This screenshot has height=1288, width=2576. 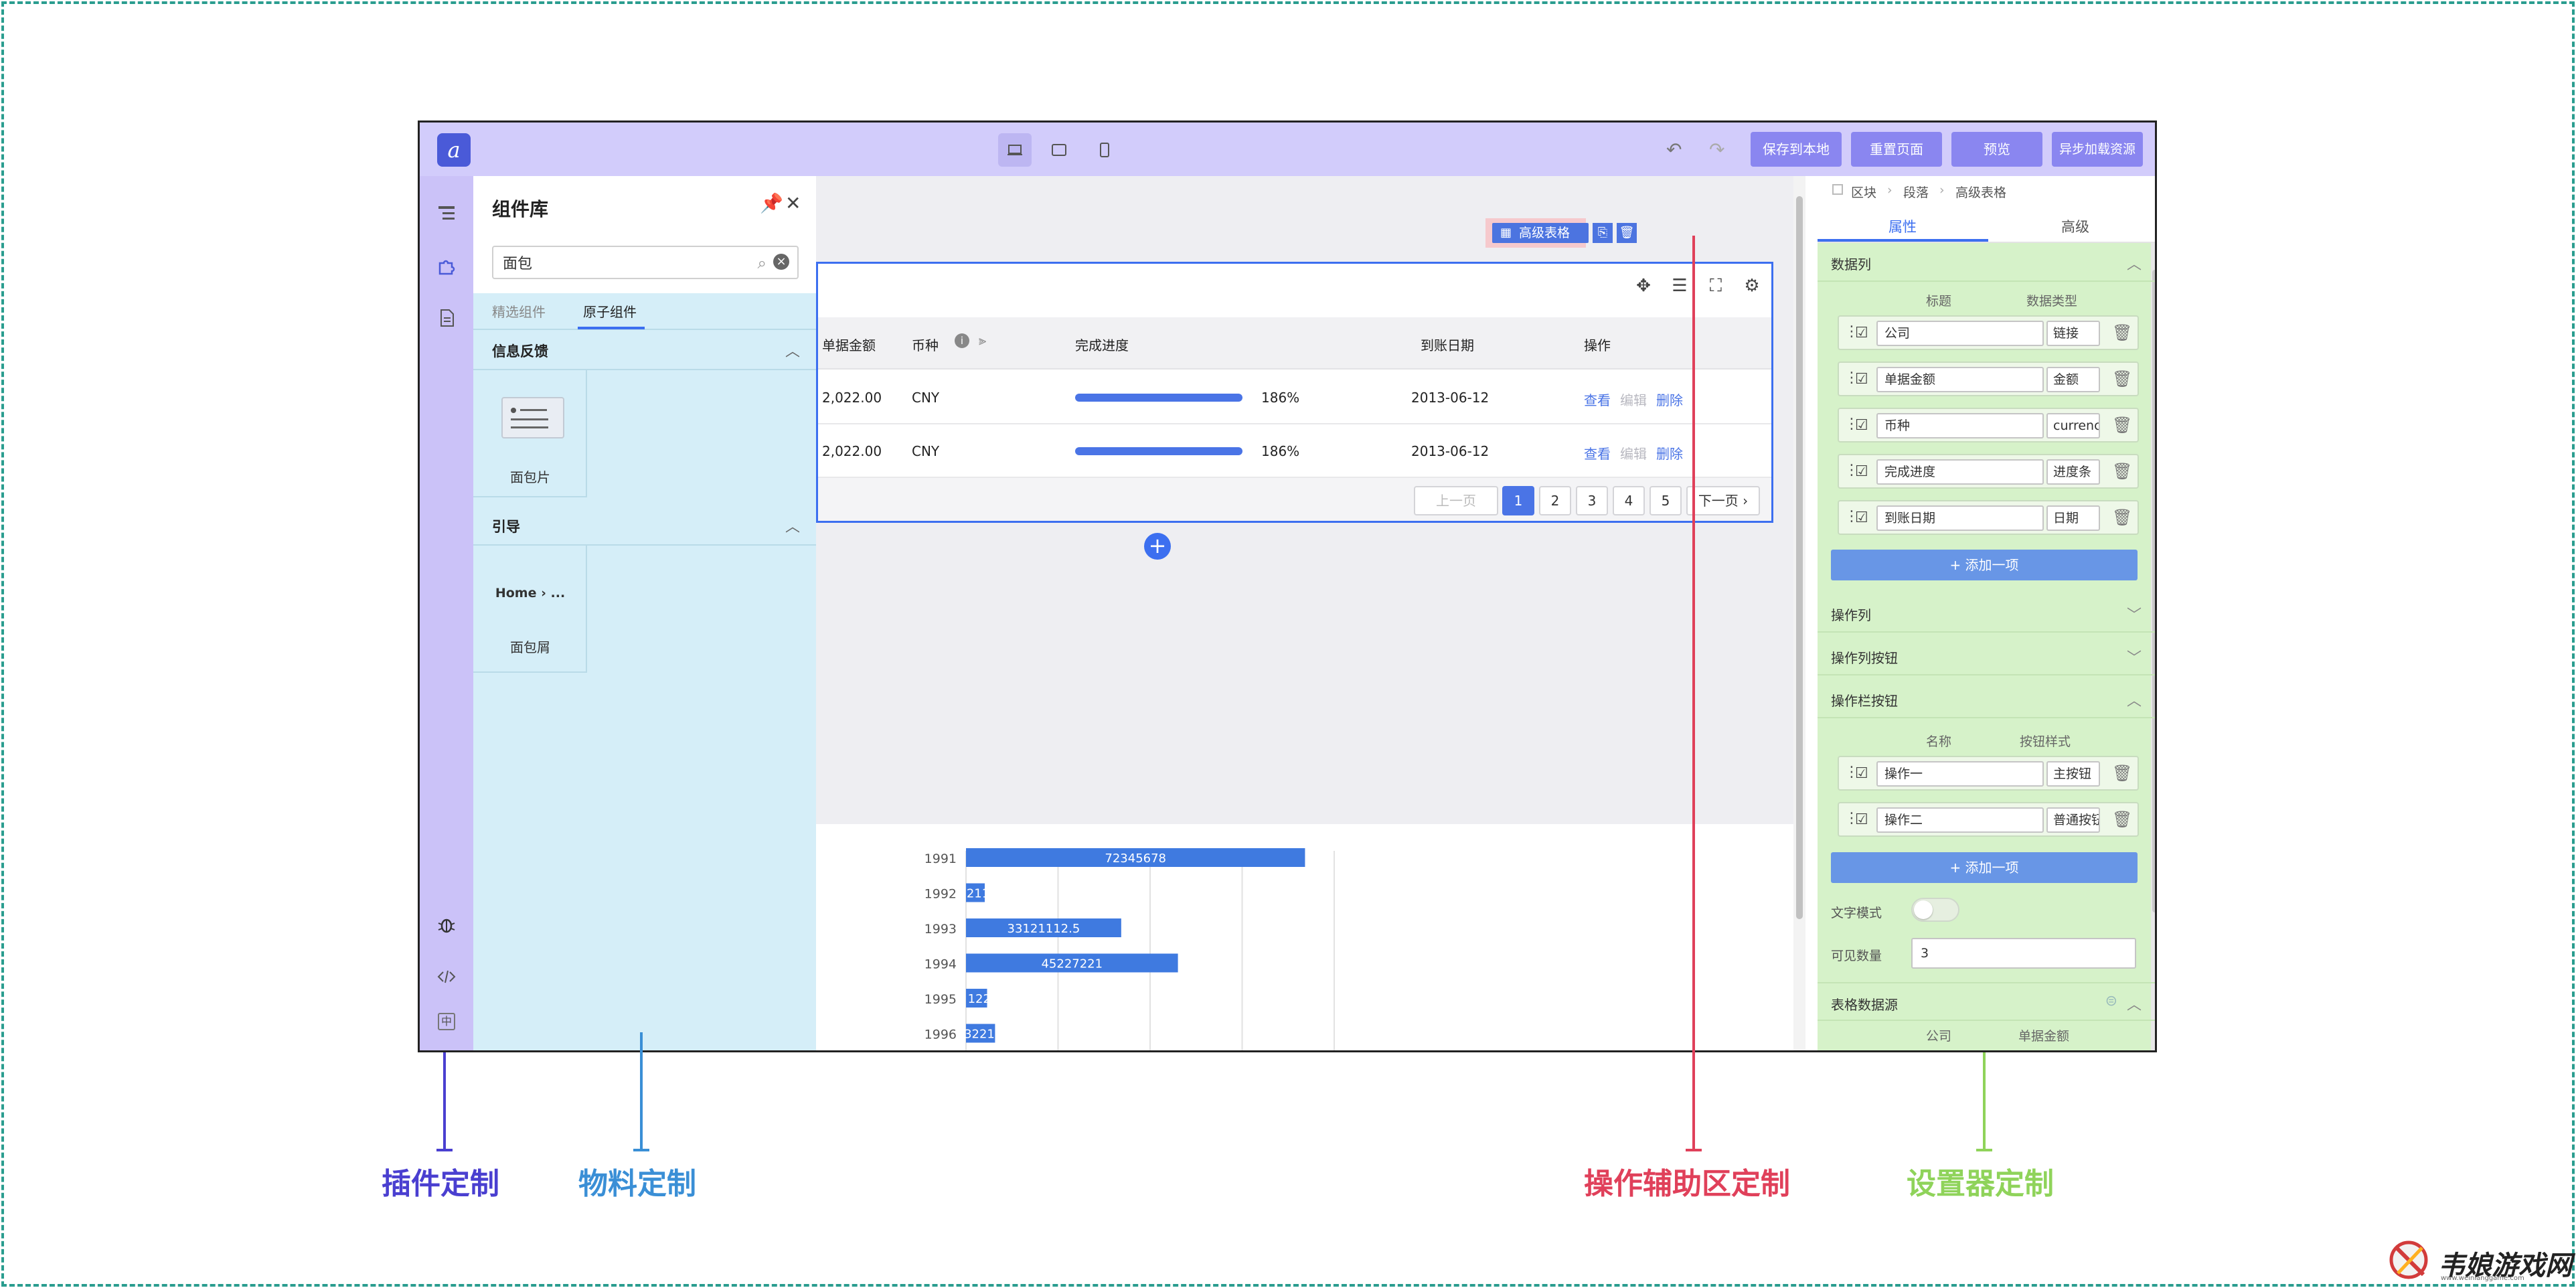 I want to click on button-style-select: 主按钮, so click(x=2073, y=774).